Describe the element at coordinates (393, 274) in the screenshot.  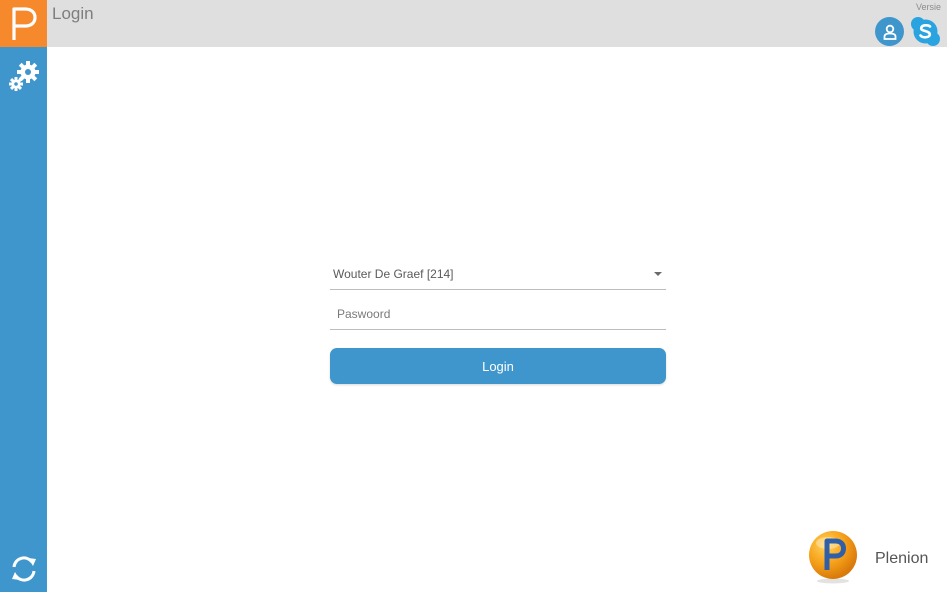
I see `user-select-value: Wouter De Graef [214]` at that location.